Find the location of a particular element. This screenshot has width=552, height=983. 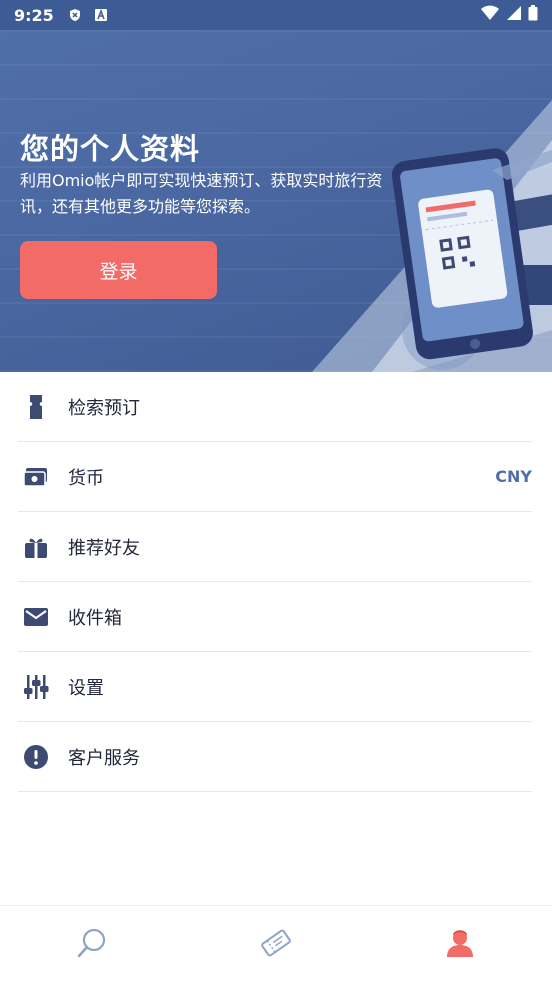

bottom-navigation is located at coordinates (276, 944).